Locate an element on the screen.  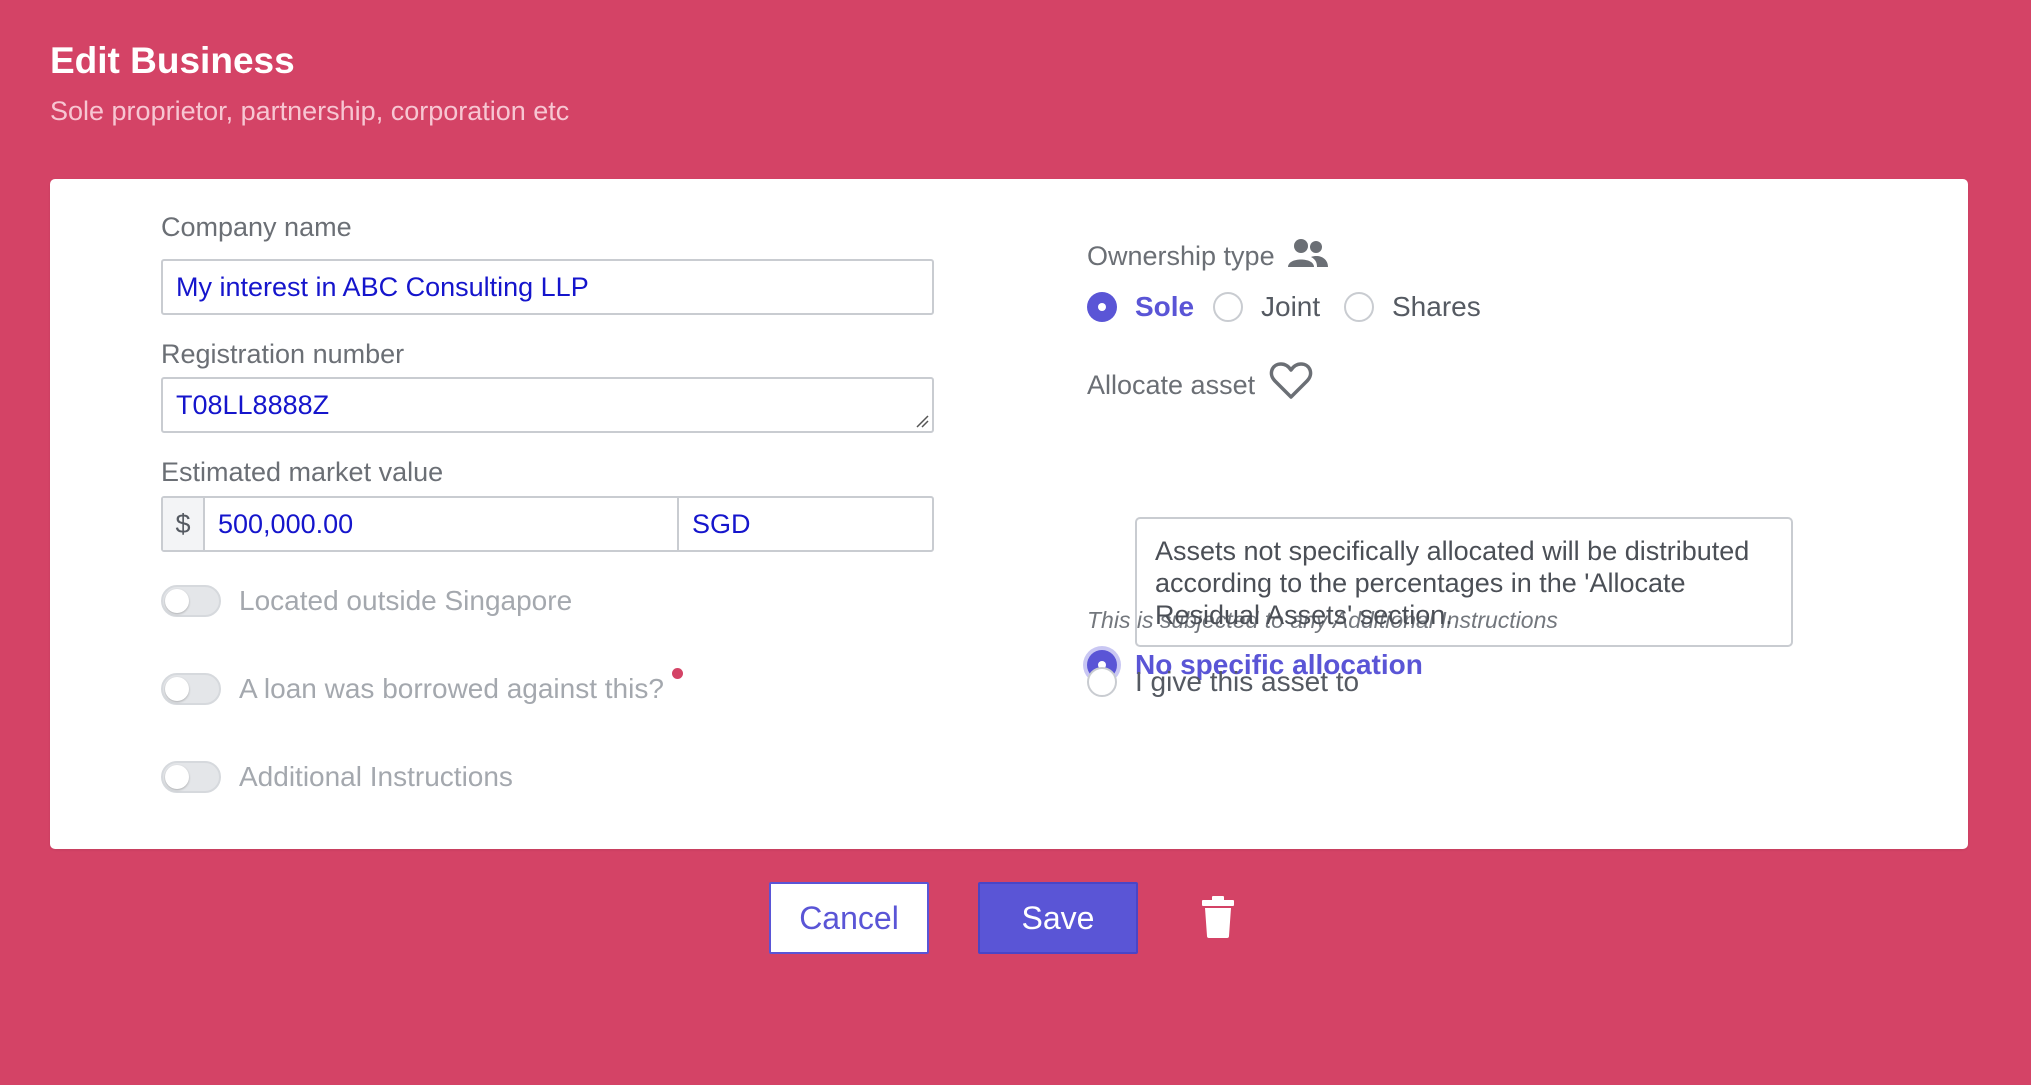
sole-label: Sole is located at coordinates (1165, 306).